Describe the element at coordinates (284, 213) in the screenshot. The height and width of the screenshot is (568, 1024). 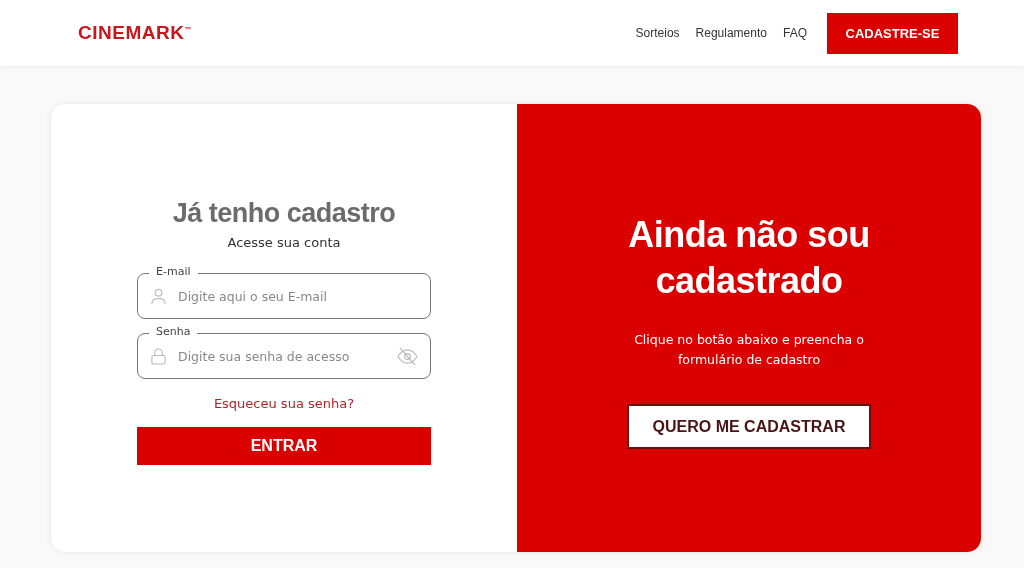
I see `login-title: Já tenho cadastro` at that location.